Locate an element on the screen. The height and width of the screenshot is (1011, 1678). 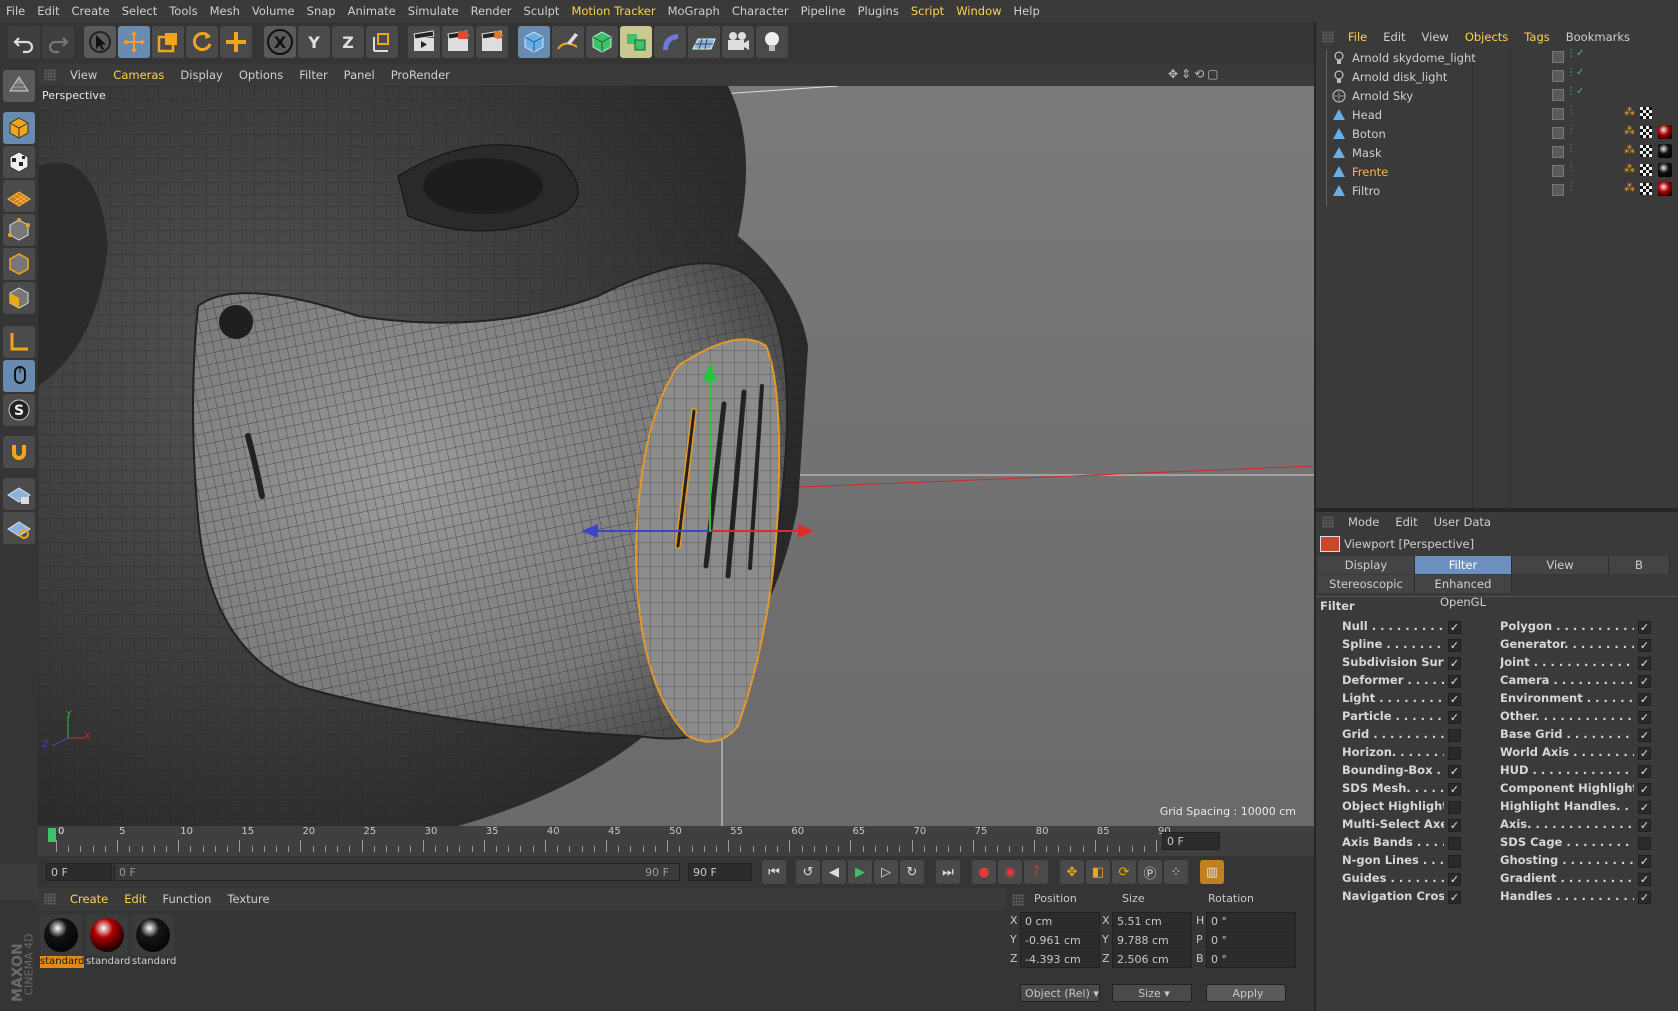
deformer-button is located at coordinates (670, 42).